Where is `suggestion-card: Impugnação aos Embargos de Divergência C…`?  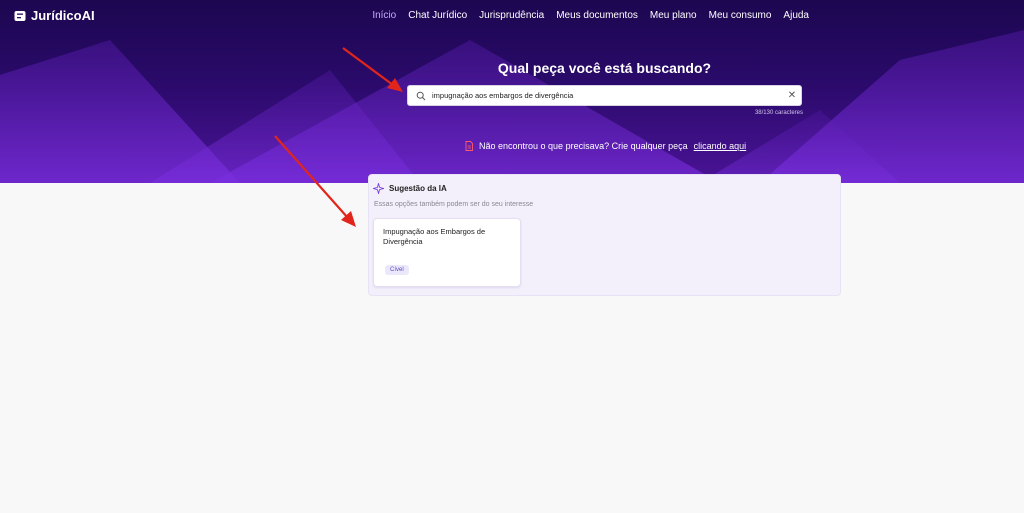 suggestion-card: Impugnação aos Embargos de Divergência C… is located at coordinates (447, 252).